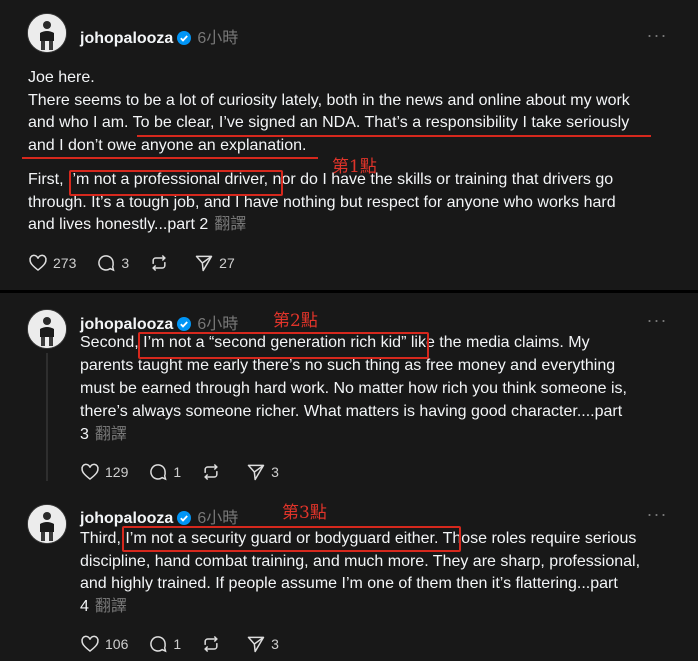 The width and height of the screenshot is (698, 661). I want to click on body-text: and who I am., so click(80, 122).